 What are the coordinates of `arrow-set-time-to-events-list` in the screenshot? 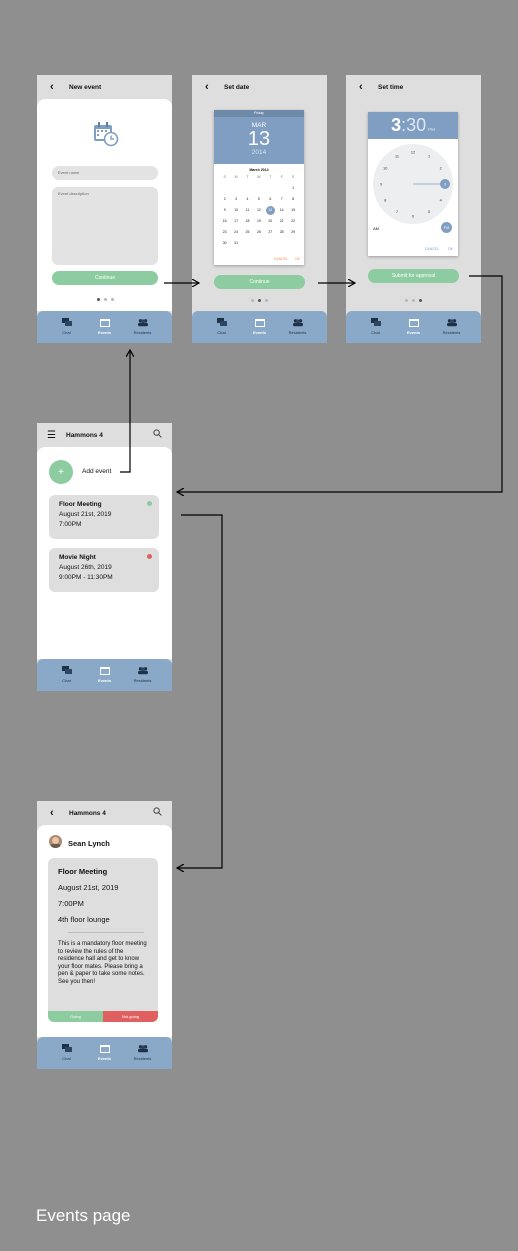 It's located at (340, 383).